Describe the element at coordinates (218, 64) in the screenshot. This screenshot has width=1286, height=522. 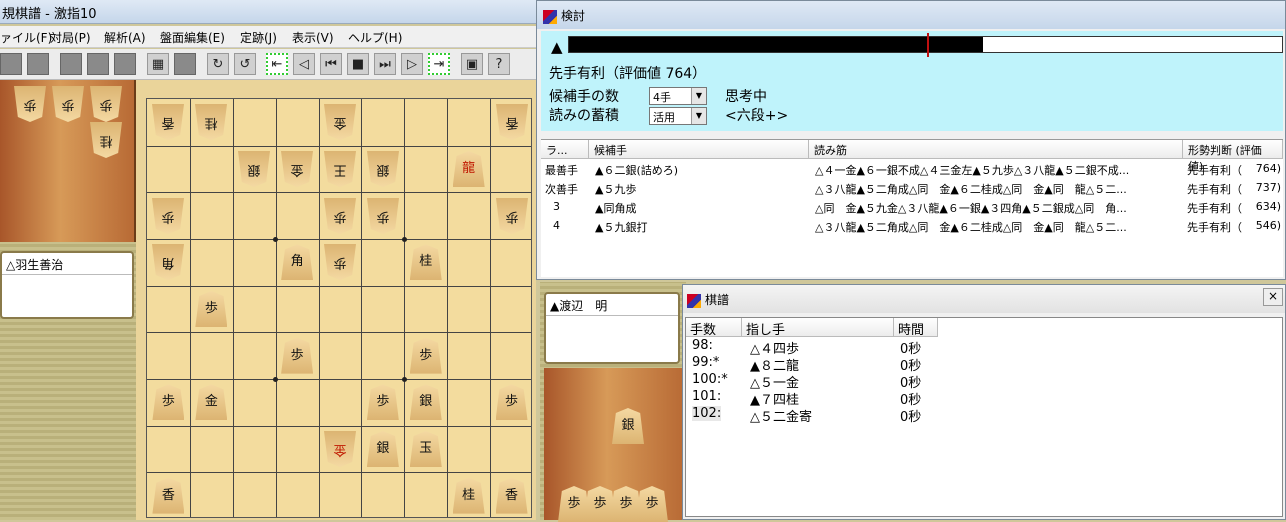
I see `analyze-icon: ↻` at that location.